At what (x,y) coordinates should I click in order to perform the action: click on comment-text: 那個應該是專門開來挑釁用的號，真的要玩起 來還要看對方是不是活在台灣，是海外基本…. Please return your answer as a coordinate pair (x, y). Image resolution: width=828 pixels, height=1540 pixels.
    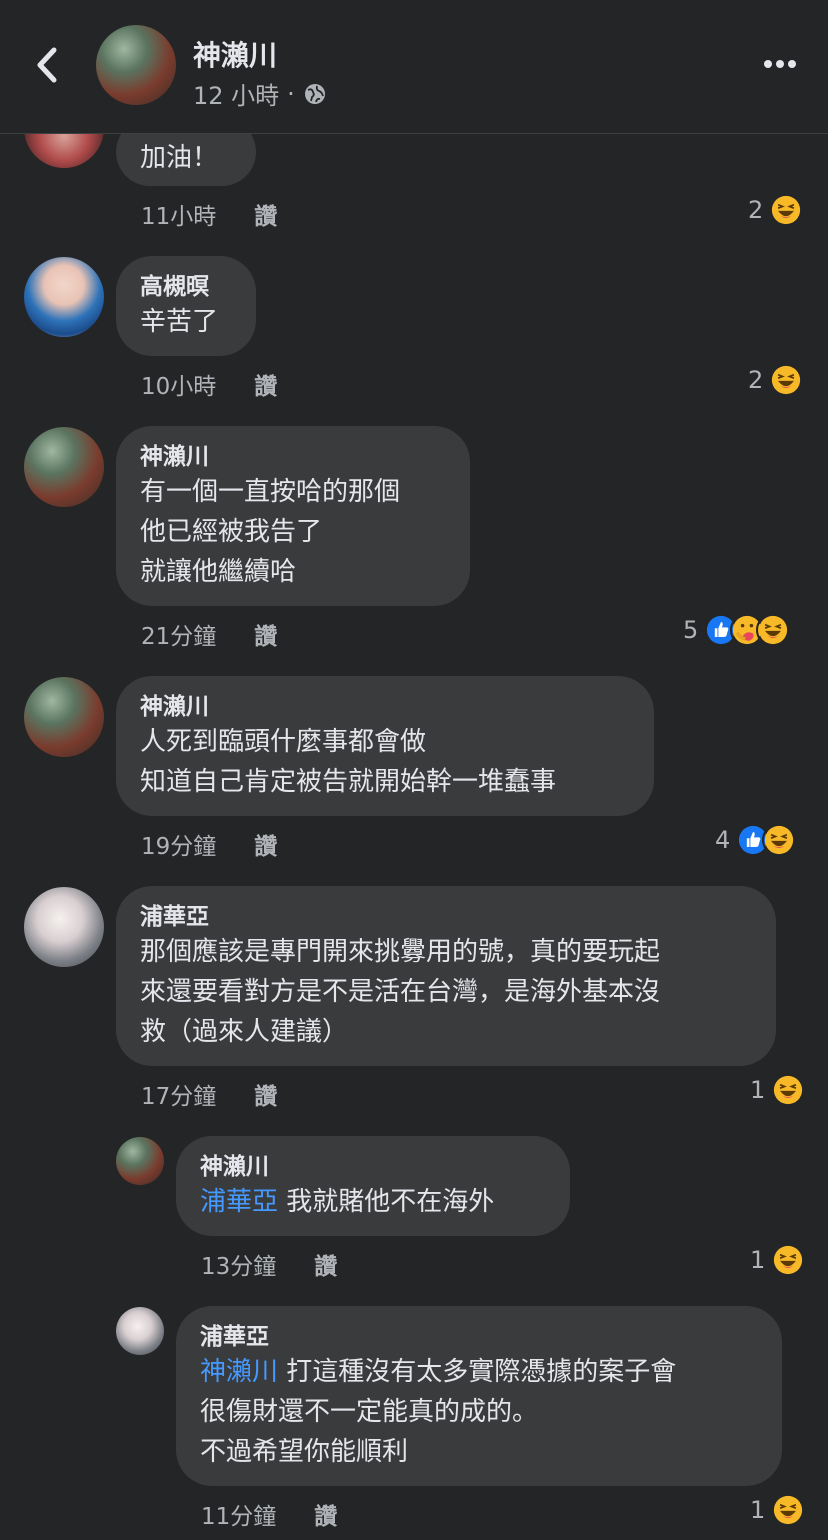
    Looking at the image, I should click on (400, 992).